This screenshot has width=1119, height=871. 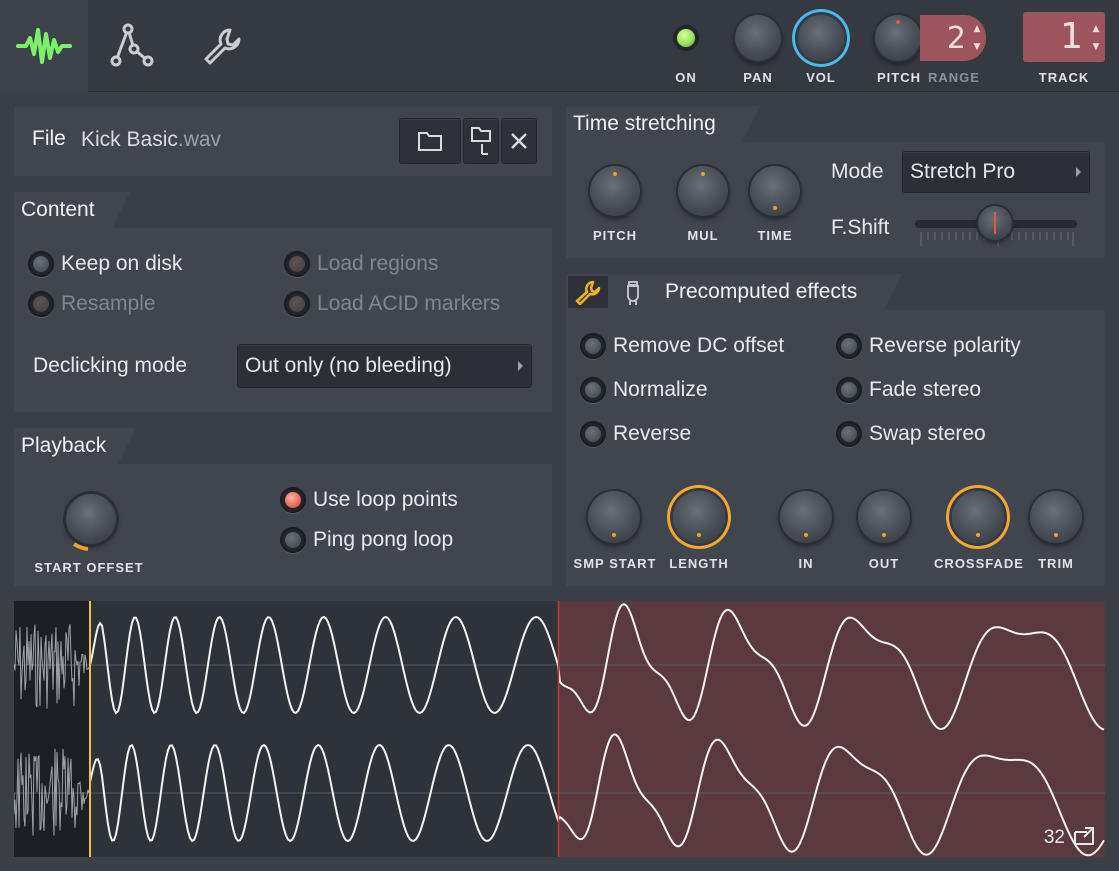 I want to click on reverse-label: Reverse, so click(x=652, y=433).